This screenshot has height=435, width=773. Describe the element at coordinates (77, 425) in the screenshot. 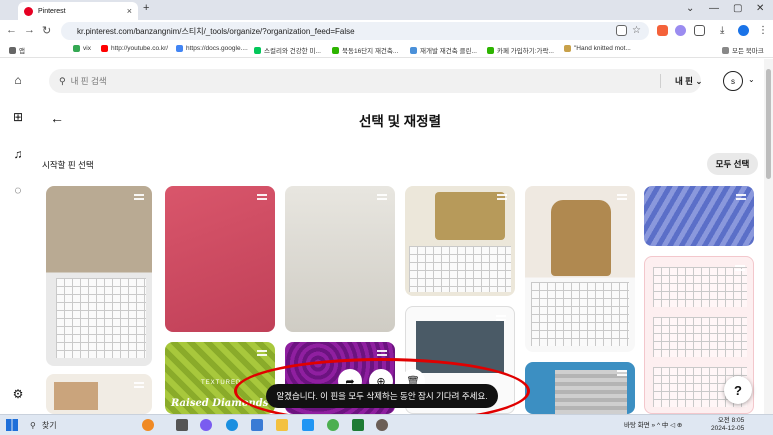

I see `taskbar-search: ⚲ 찾기` at that location.